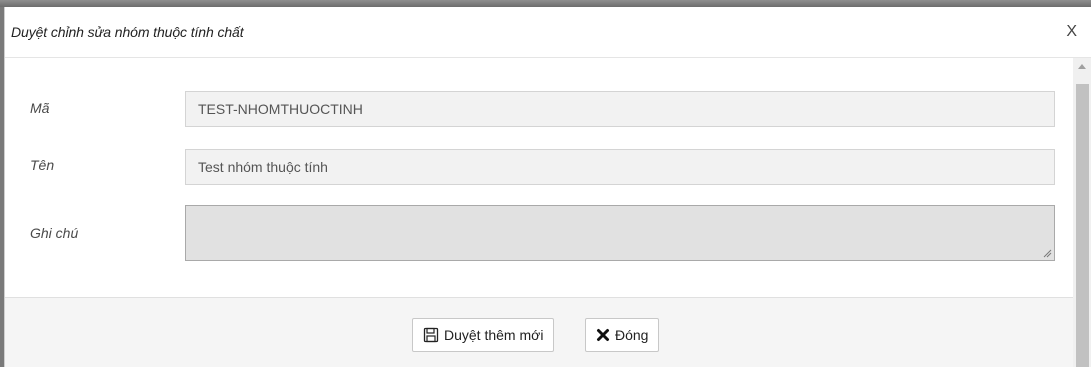  What do you see at coordinates (494, 335) in the screenshot?
I see `approve-new-label: Duyệt thêm mới` at bounding box center [494, 335].